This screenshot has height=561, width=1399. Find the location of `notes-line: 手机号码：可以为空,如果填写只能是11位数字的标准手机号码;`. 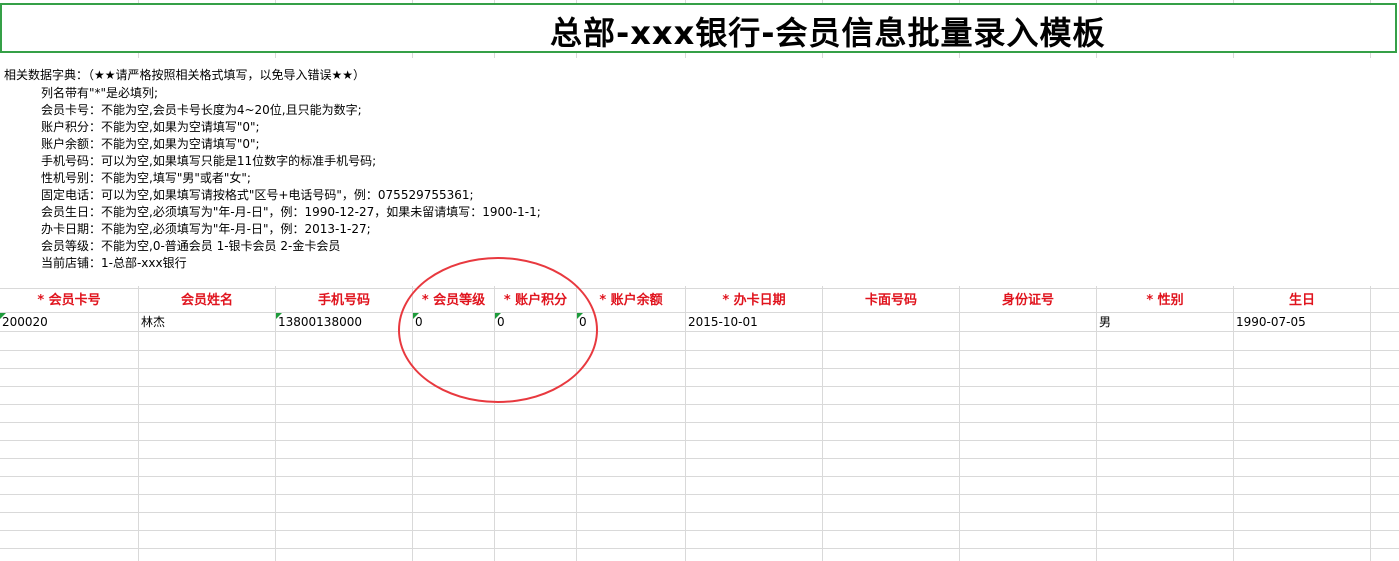

notes-line: 手机号码：可以为空,如果填写只能是11位数字的标准手机号码; is located at coordinates (209, 161).